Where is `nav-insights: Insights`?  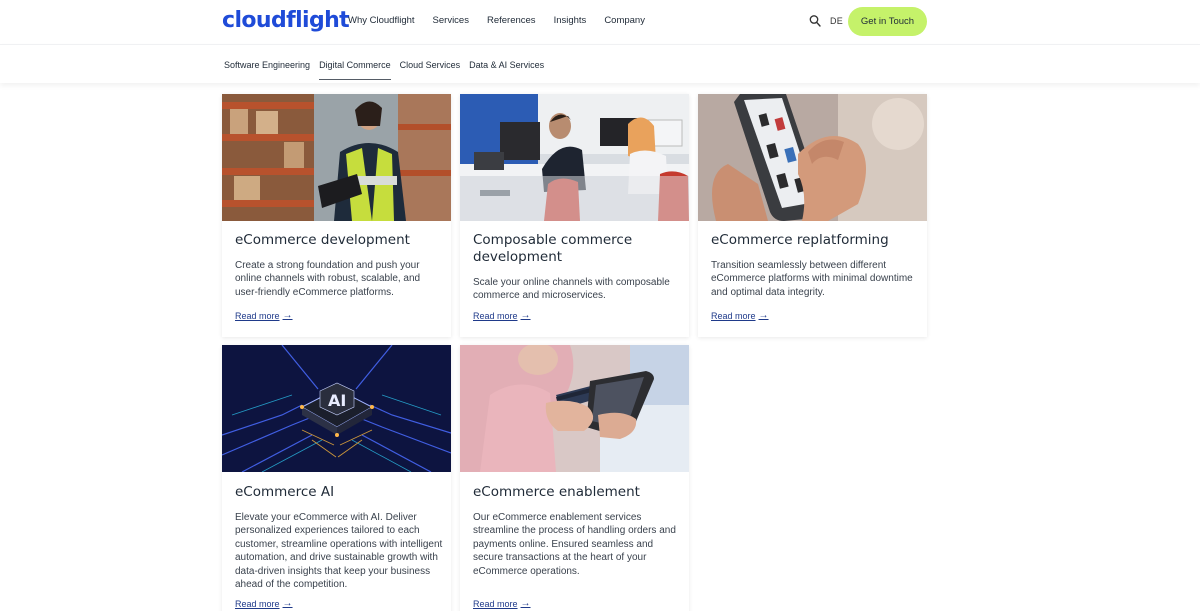 nav-insights: Insights is located at coordinates (570, 21).